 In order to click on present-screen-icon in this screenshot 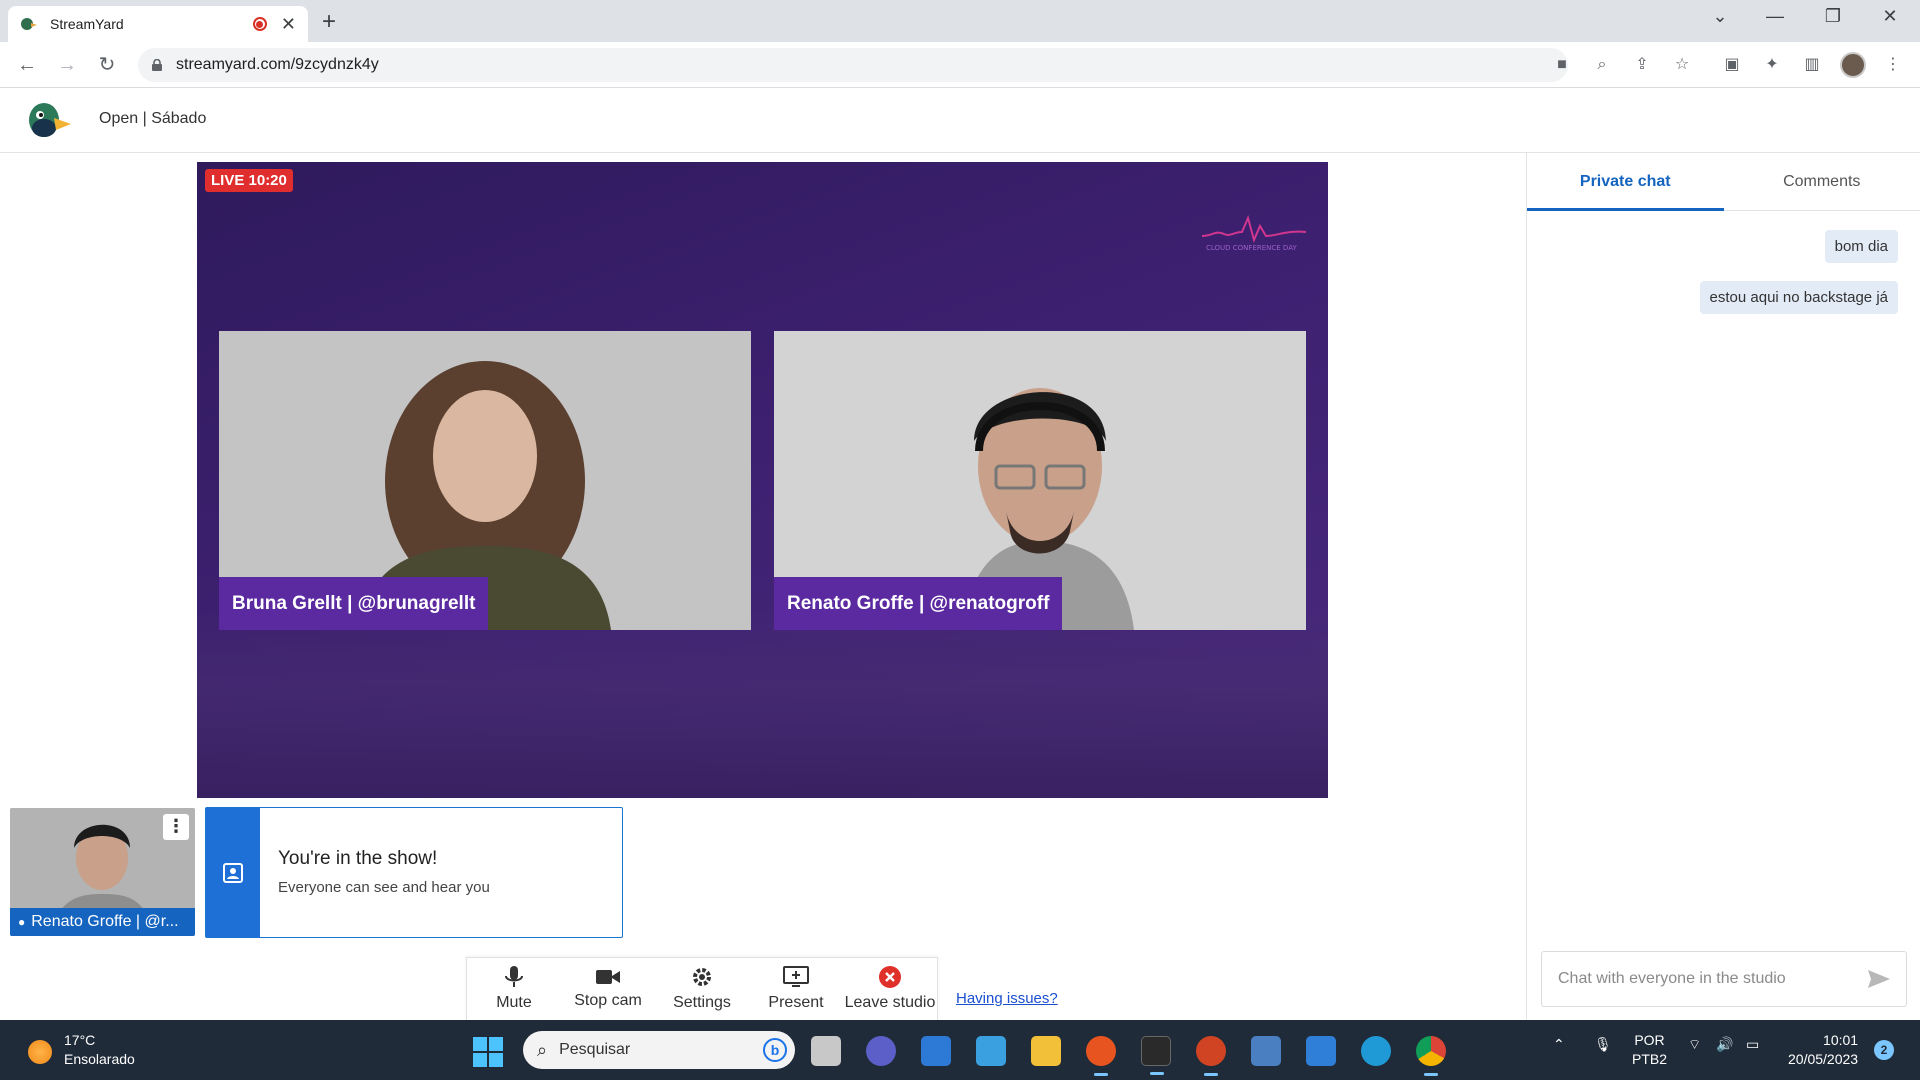, I will do `click(796, 976)`.